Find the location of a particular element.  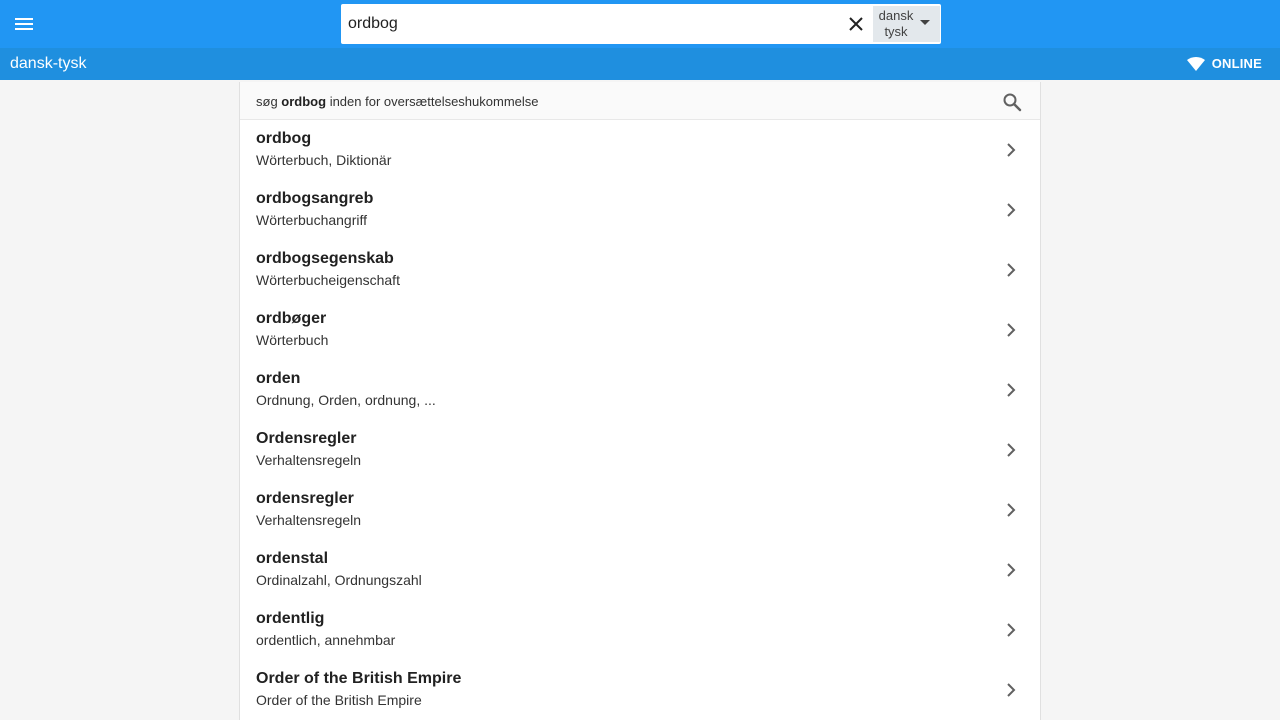

connection-status-label: ONLINE is located at coordinates (1236, 63).